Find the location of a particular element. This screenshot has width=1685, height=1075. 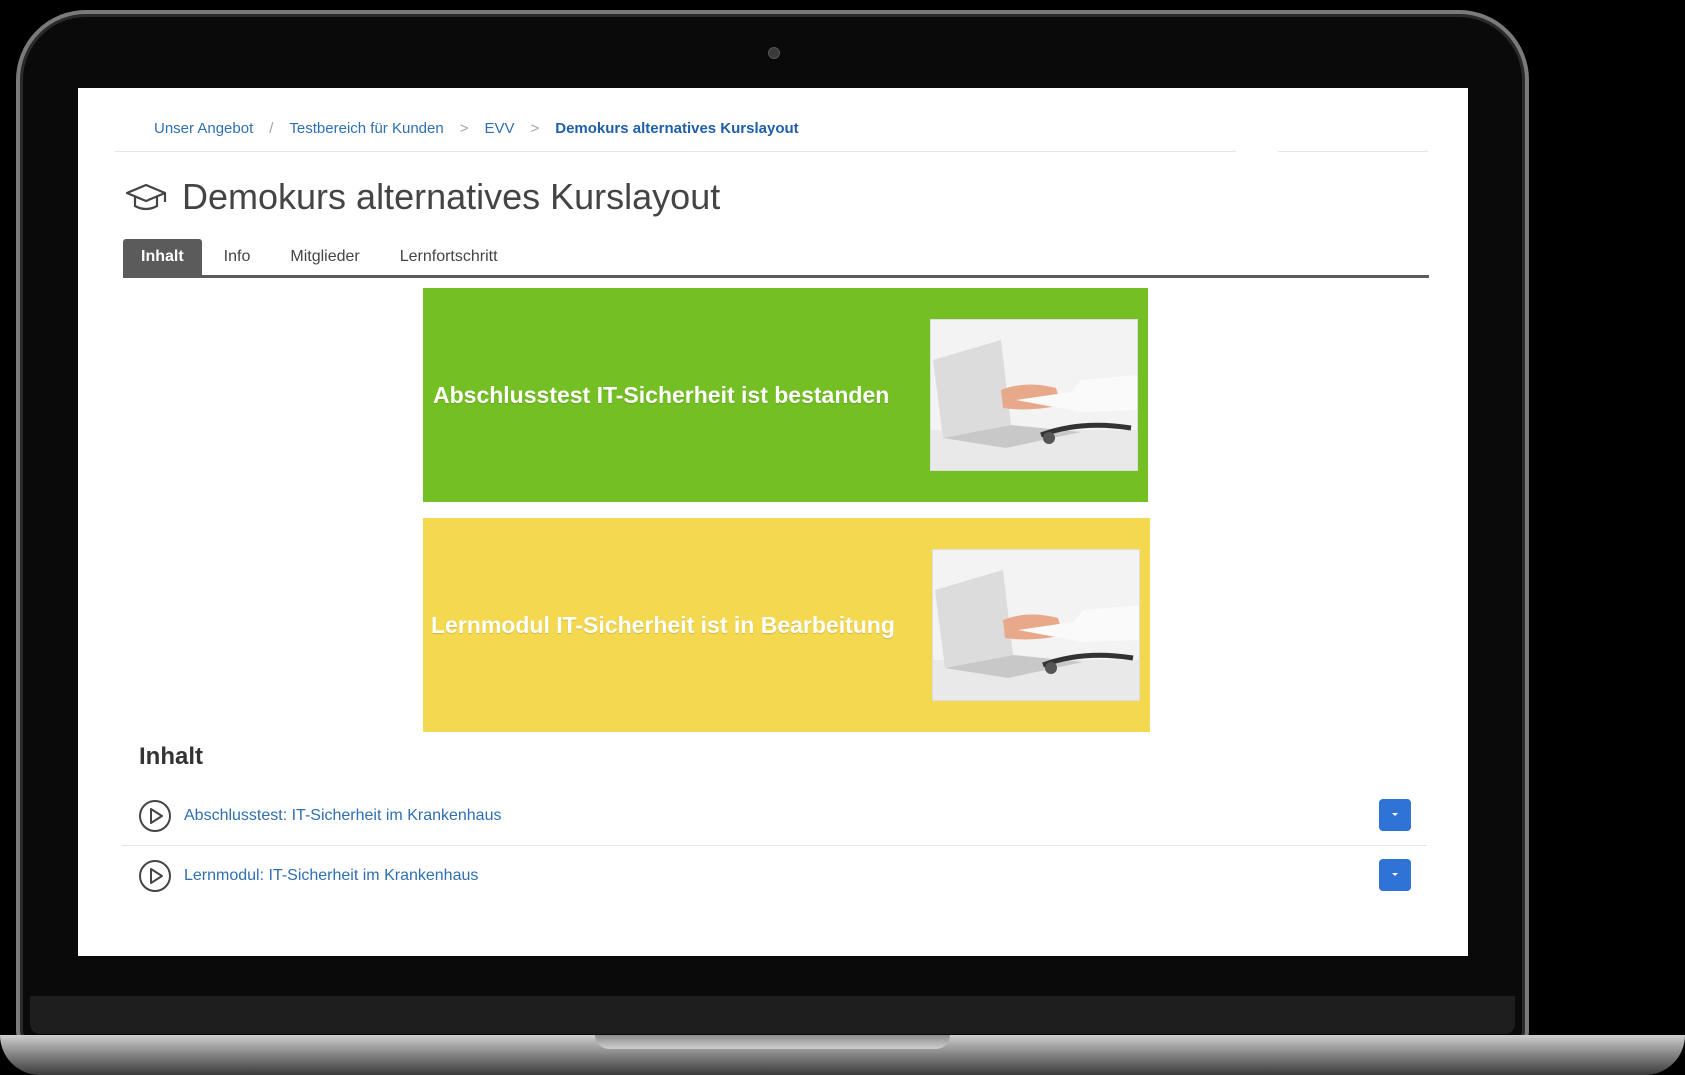

breadcrumb-item-unser-angebot: Unser Angebot is located at coordinates (203, 128).